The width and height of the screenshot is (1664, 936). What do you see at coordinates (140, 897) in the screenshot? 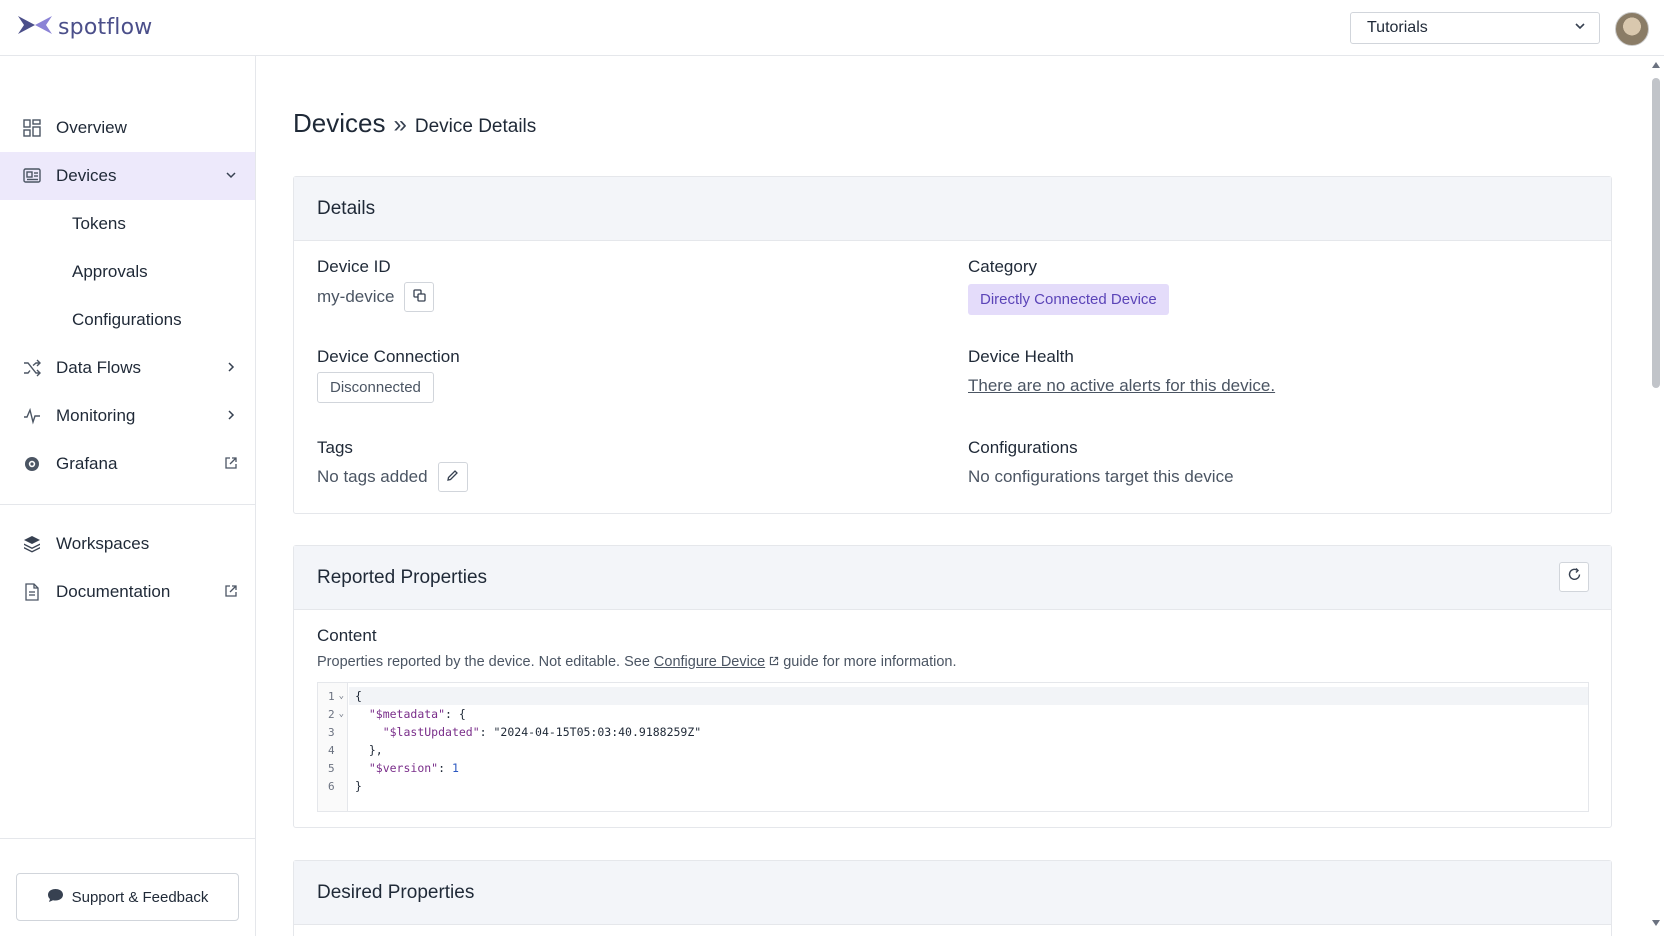
I see `support-feedback-label: Support & Feedback` at bounding box center [140, 897].